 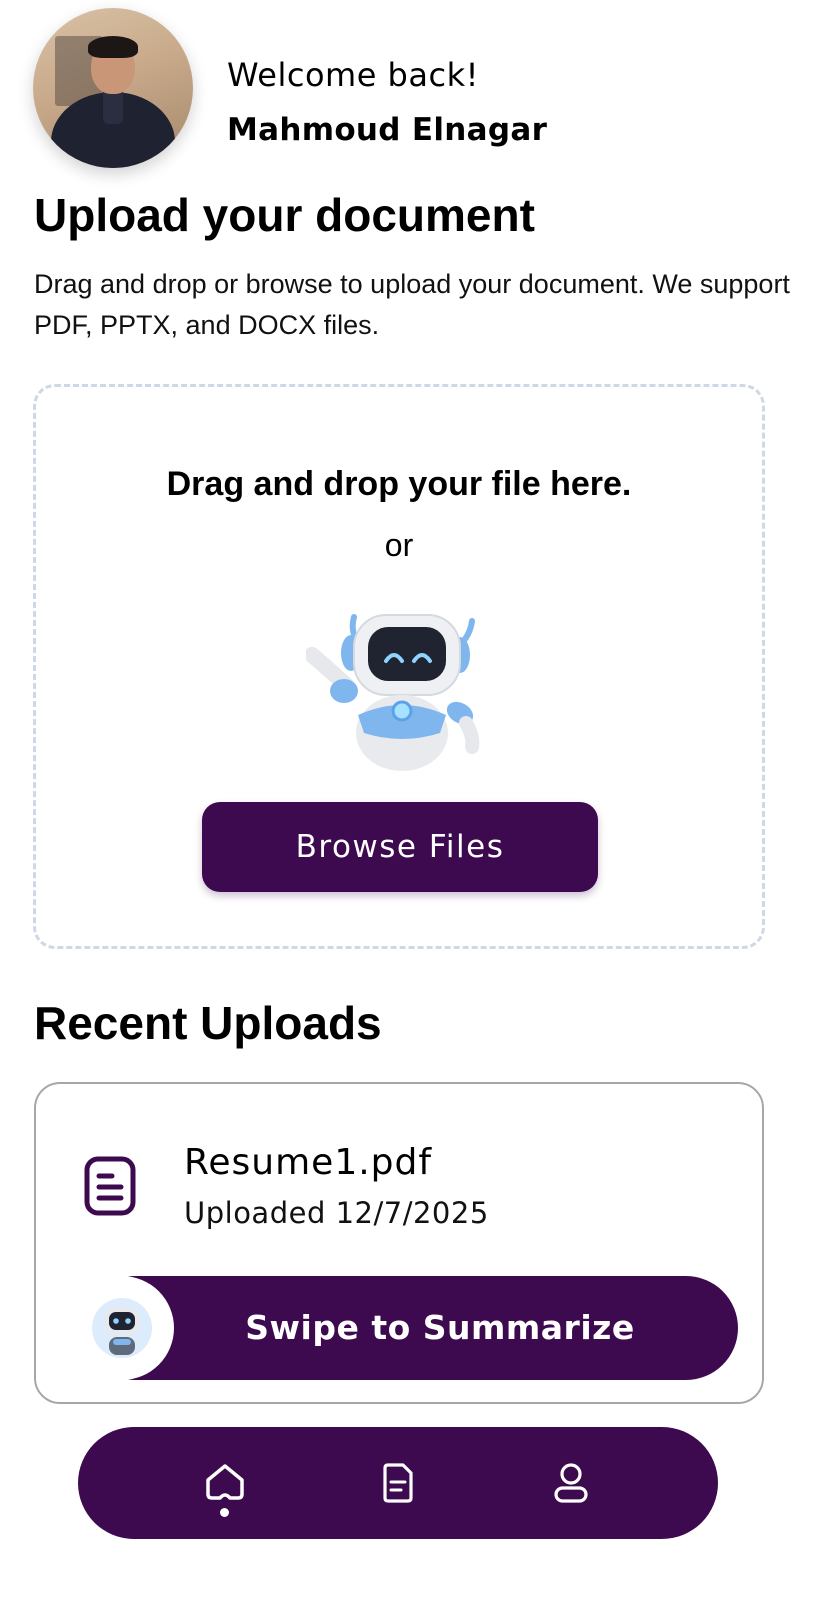 What do you see at coordinates (284, 215) in the screenshot?
I see `page-title: Upload your document` at bounding box center [284, 215].